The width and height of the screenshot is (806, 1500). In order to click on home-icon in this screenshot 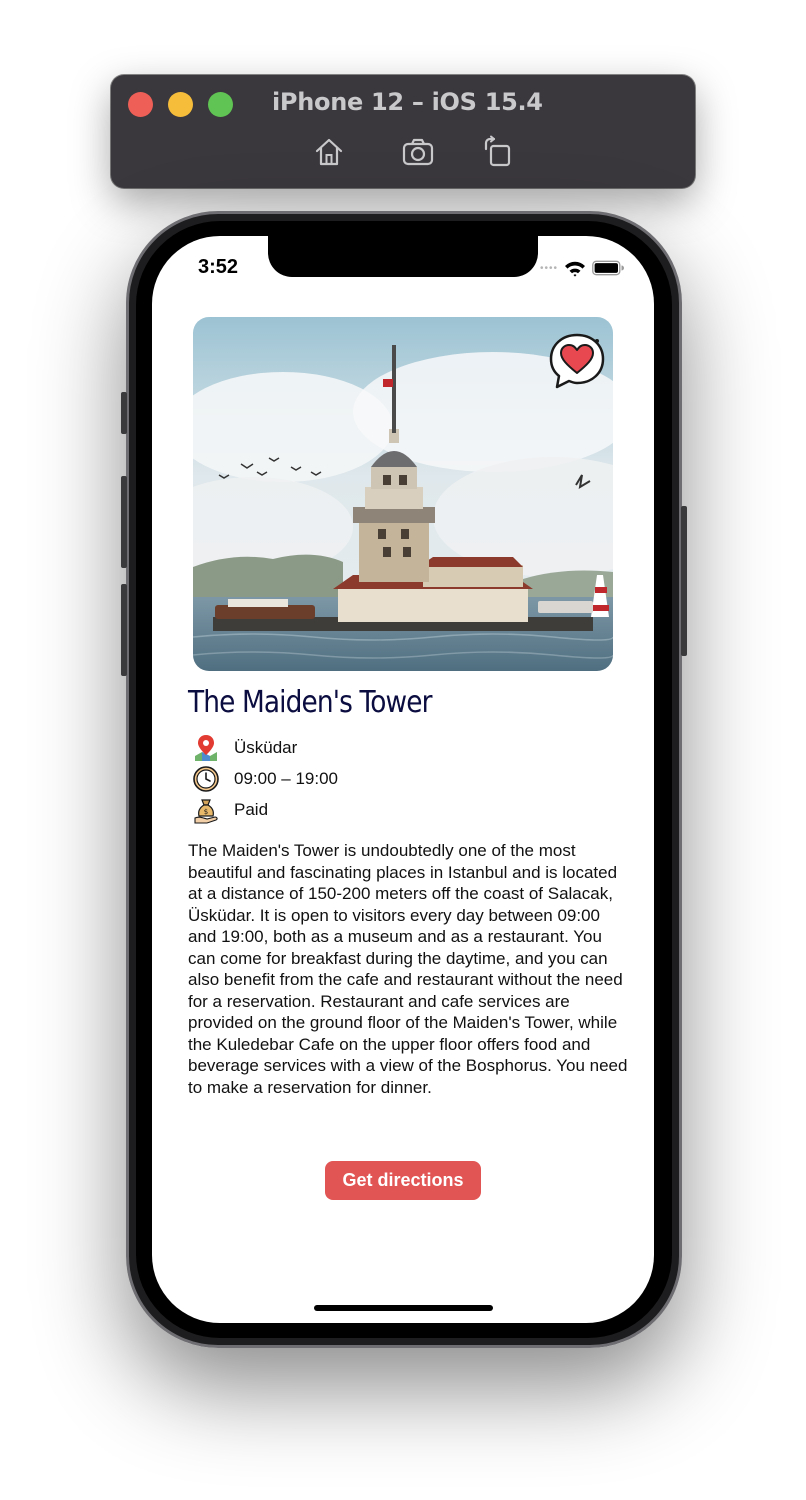, I will do `click(329, 152)`.